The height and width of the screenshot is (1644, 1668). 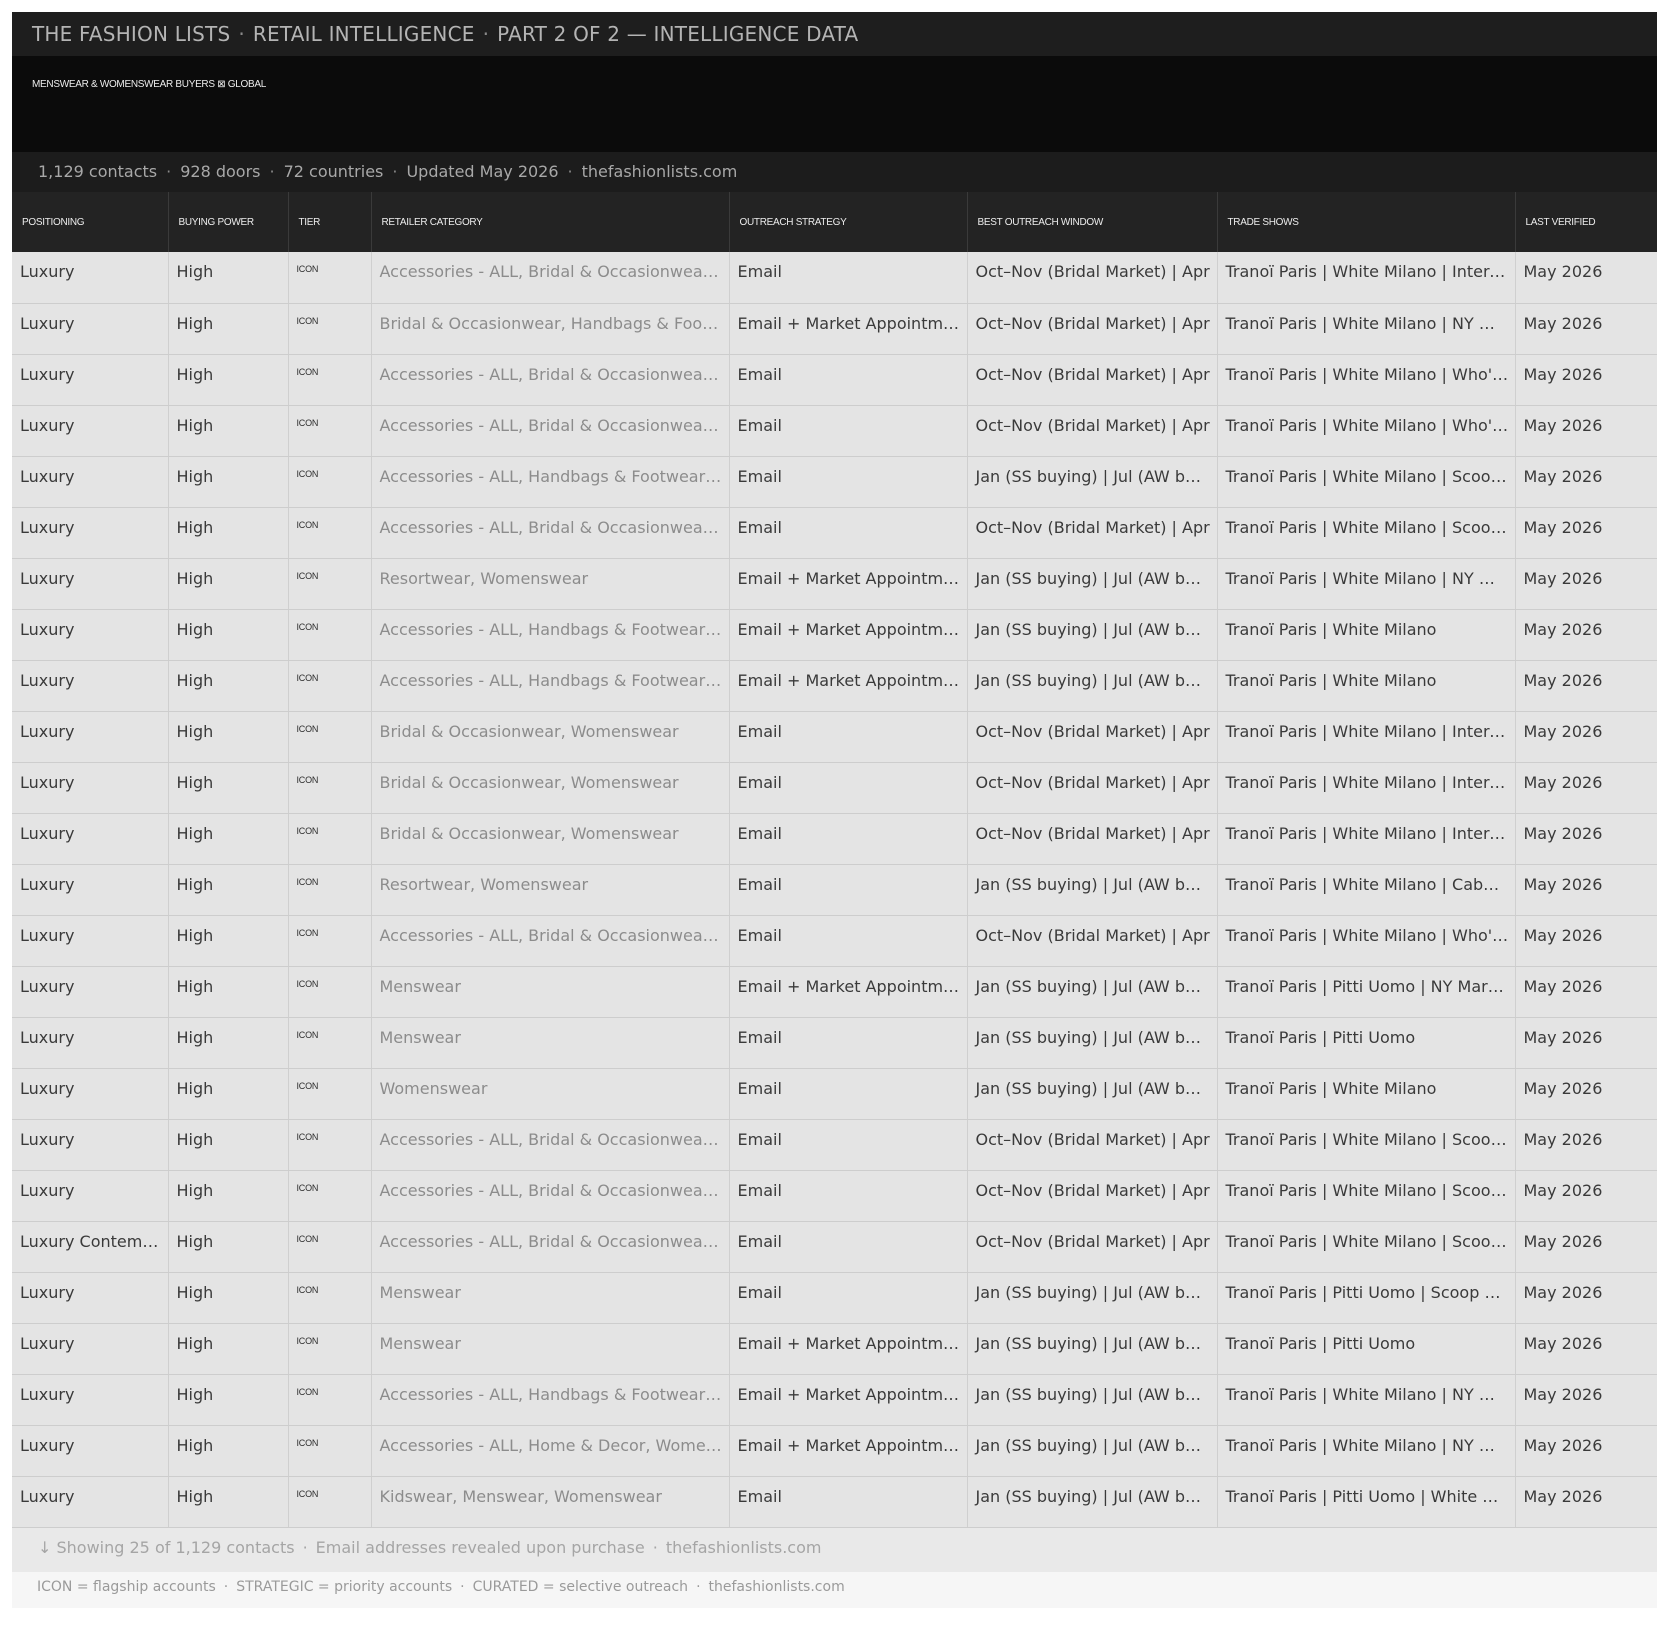 What do you see at coordinates (1092, 222) in the screenshot?
I see `column-header-best-outreach-window: BEST OUTREACH WINDOW` at bounding box center [1092, 222].